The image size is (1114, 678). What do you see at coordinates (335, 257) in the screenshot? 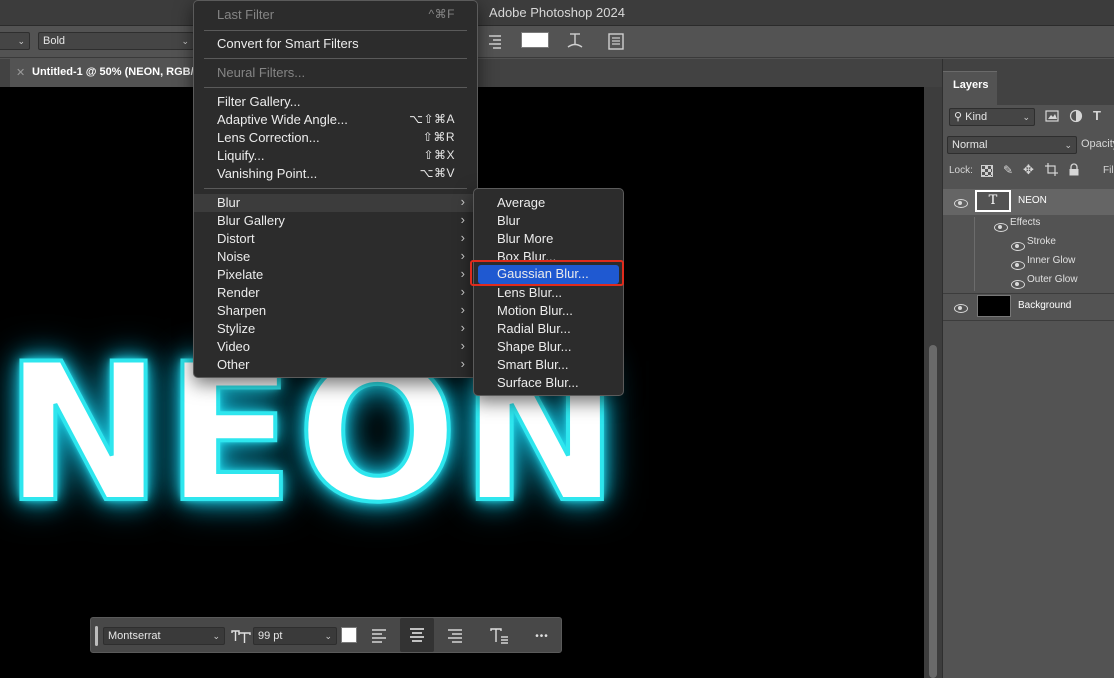
I see `menu-item-noise: Noise ›` at bounding box center [335, 257].